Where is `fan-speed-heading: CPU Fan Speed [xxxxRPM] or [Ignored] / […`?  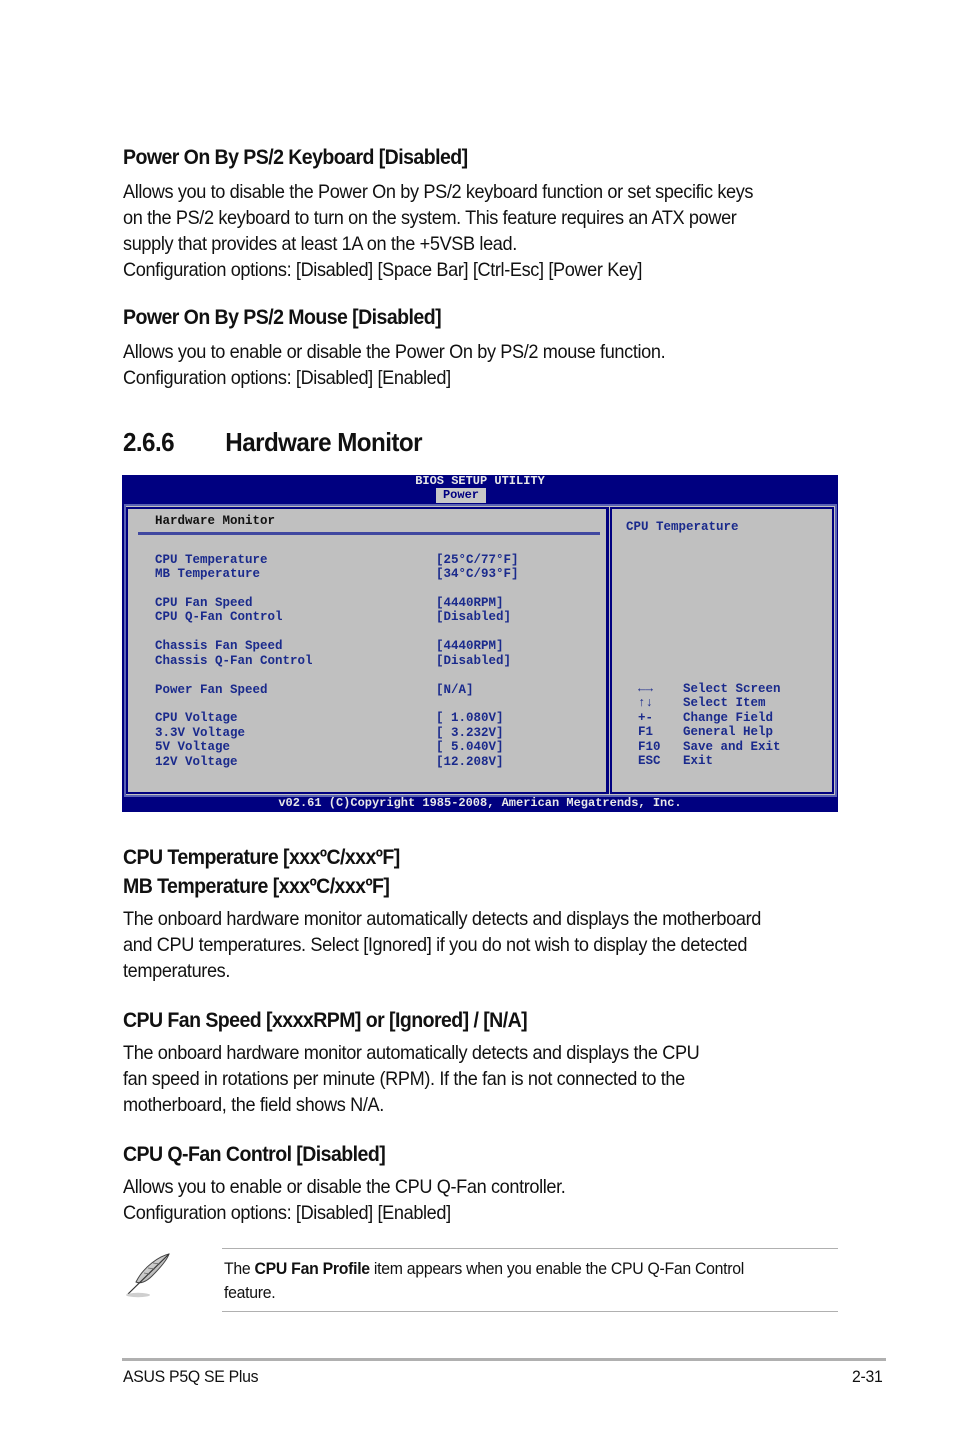
fan-speed-heading: CPU Fan Speed [xxxxRPM] or [Ignored] / [… is located at coordinates (325, 1020).